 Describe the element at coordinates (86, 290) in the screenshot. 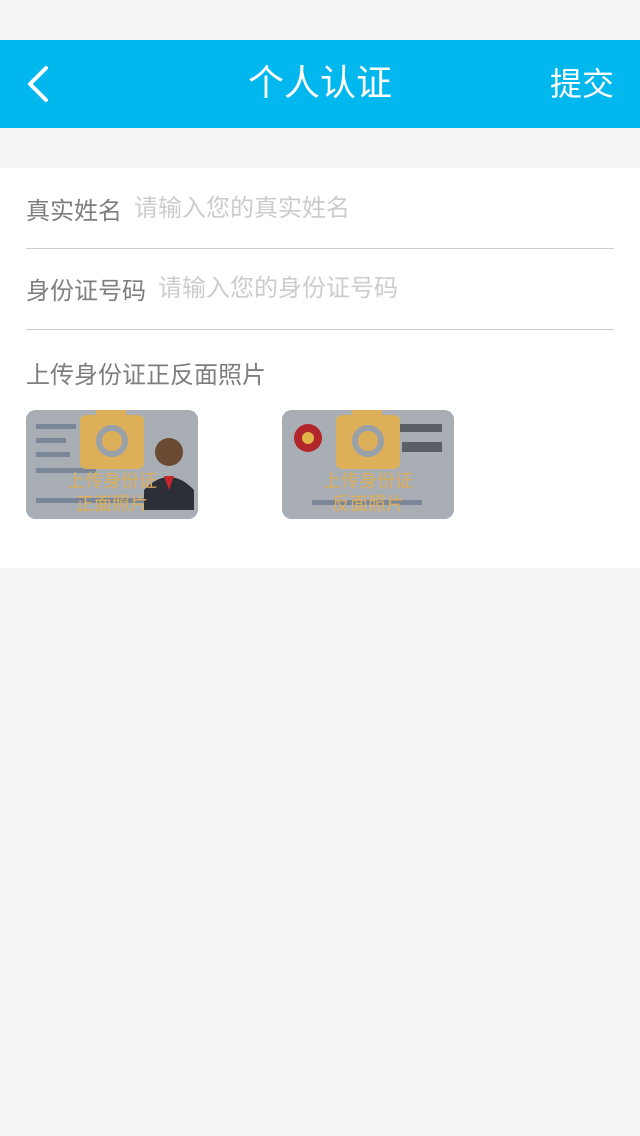

I see `id-number-label: 身份证号码` at that location.